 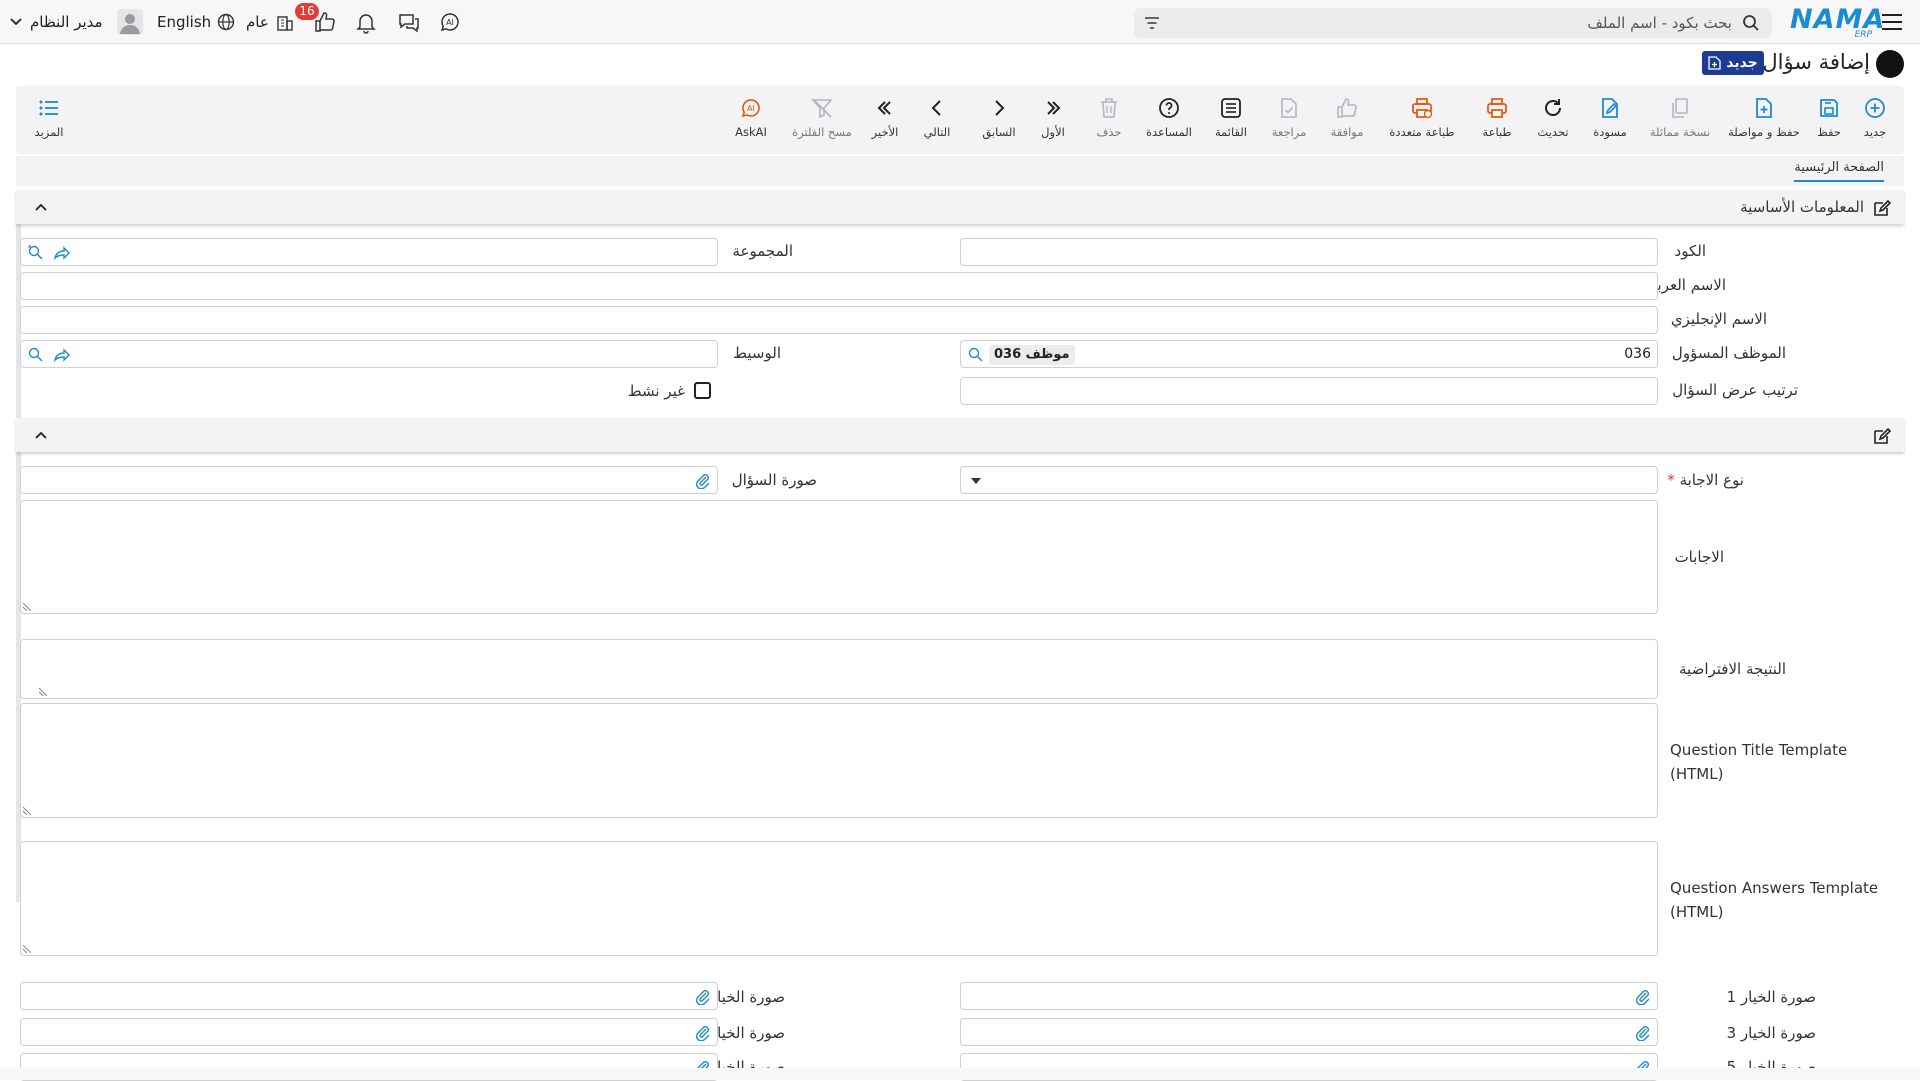 I want to click on search-icon, so click(x=1751, y=23).